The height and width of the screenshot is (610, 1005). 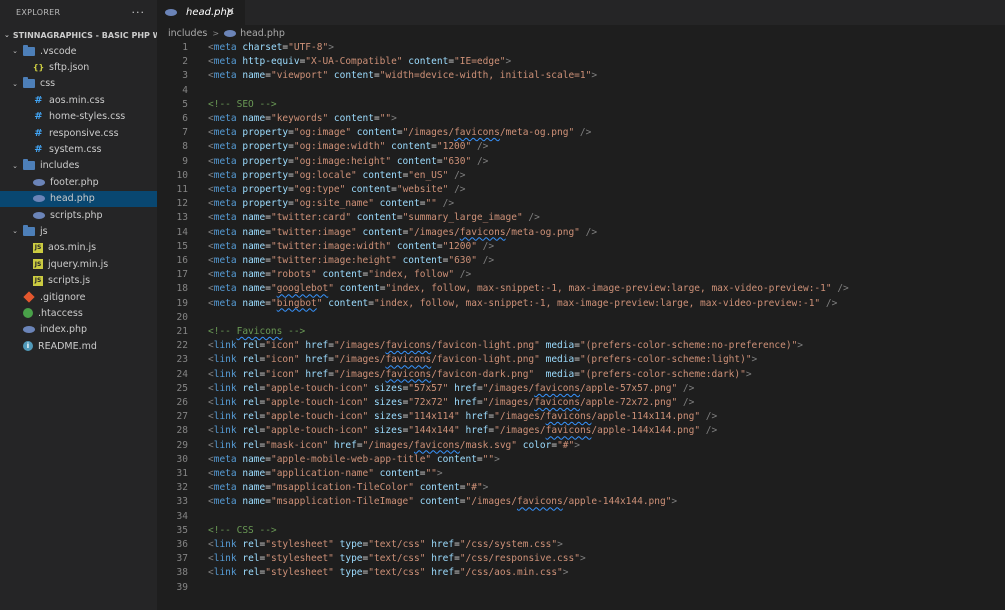 I want to click on line-number: 18, so click(x=182, y=289).